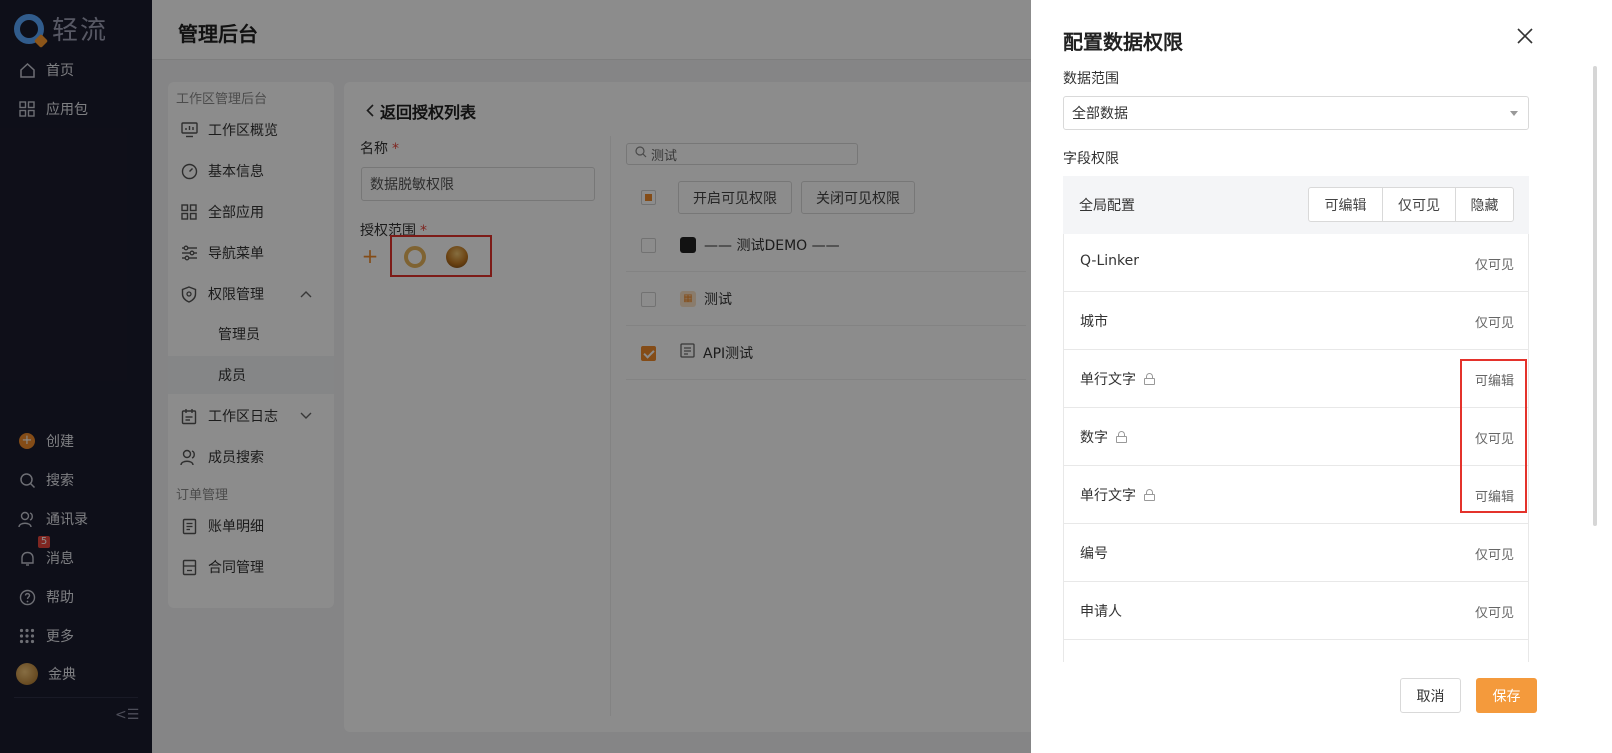 The image size is (1612, 753). Describe the element at coordinates (1506, 695) in the screenshot. I see `save-button: 保存` at that location.